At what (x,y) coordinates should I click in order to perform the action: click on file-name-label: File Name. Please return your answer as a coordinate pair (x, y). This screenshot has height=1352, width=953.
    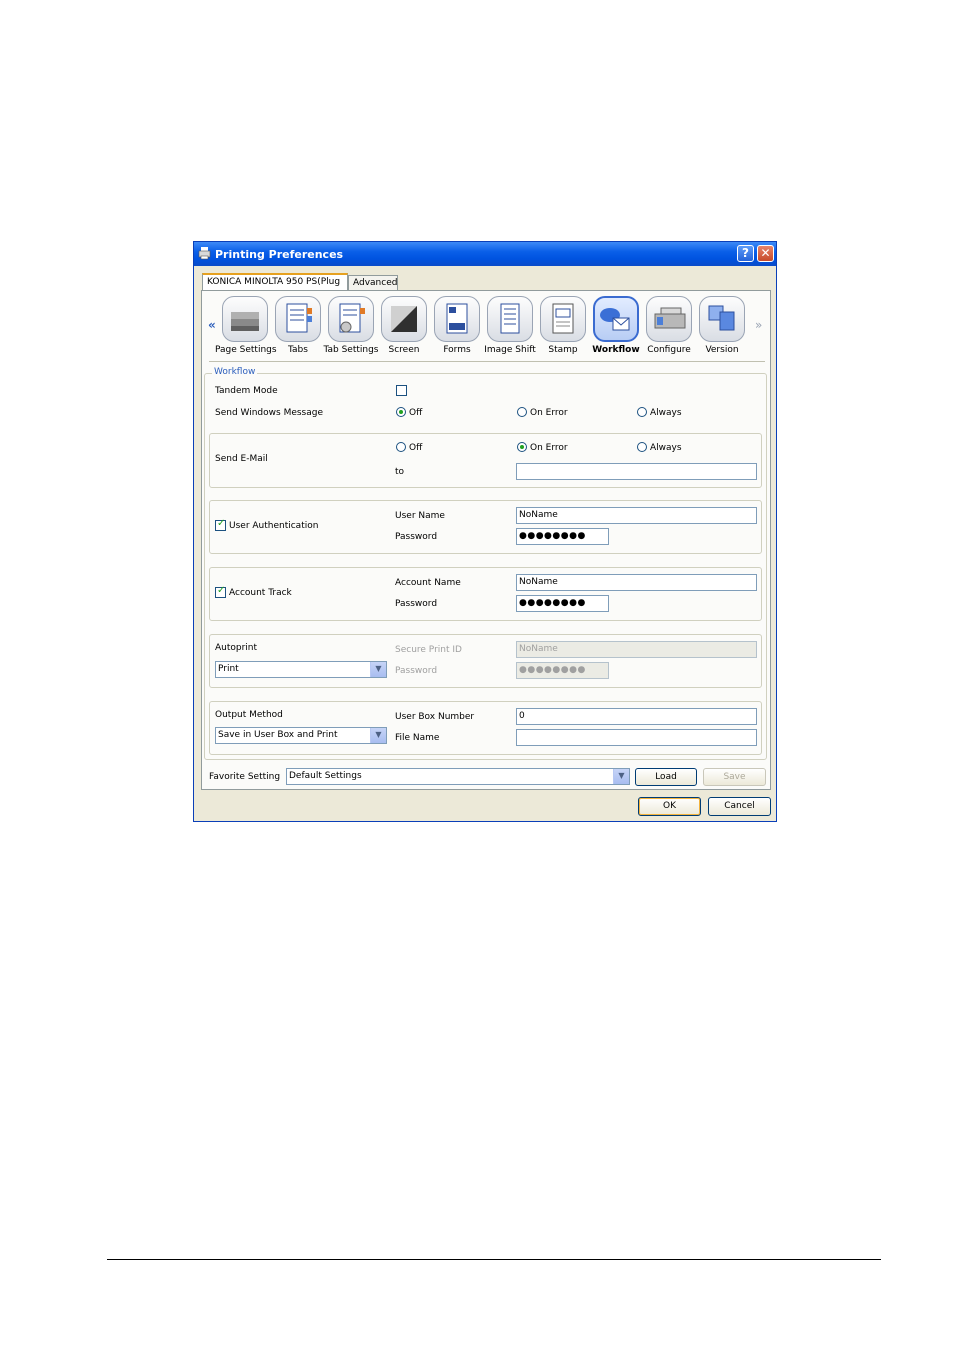
    Looking at the image, I should click on (417, 738).